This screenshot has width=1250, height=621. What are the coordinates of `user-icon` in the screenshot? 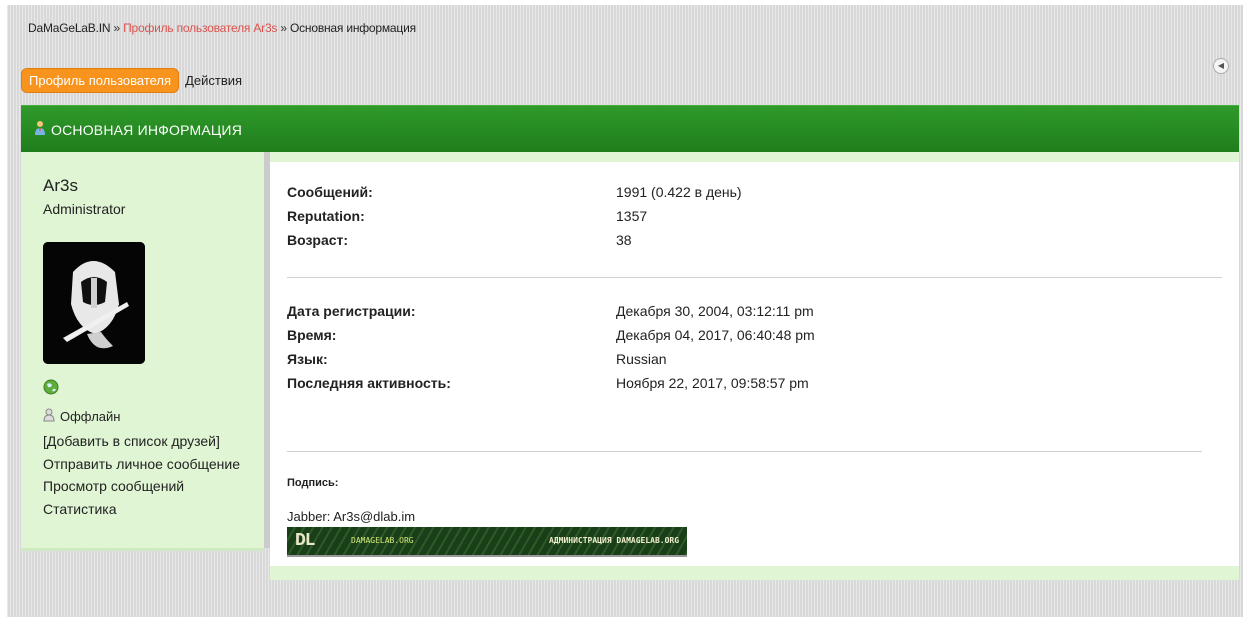 It's located at (40, 129).